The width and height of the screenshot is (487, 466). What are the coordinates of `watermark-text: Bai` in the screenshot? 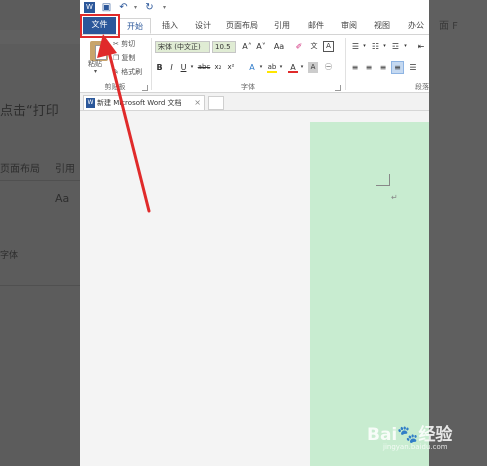 It's located at (382, 435).